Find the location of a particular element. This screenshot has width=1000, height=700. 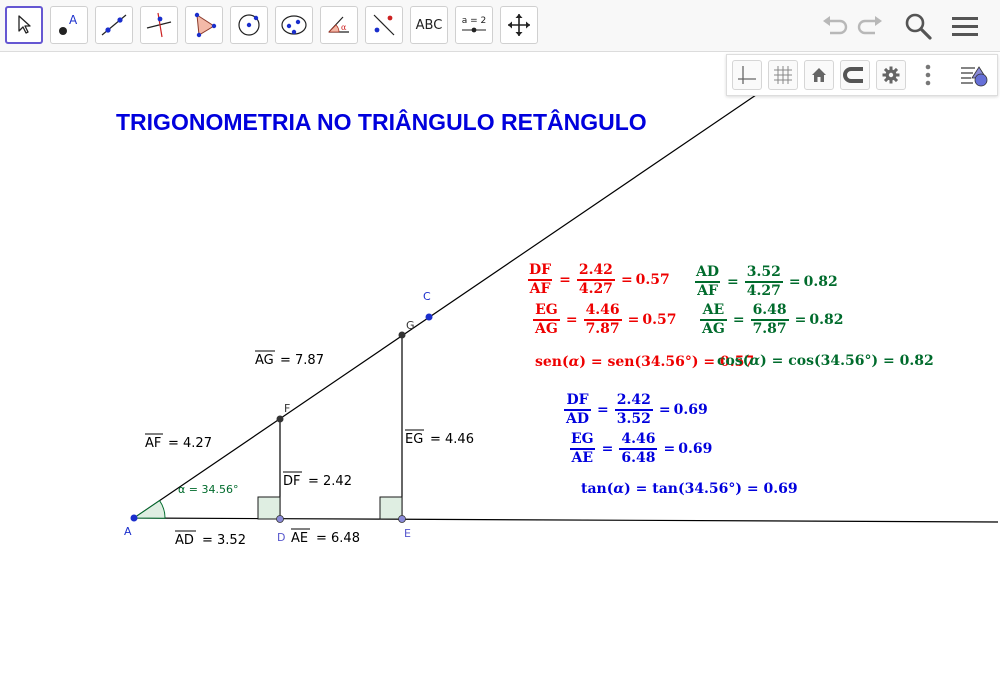

text-tool: ABC is located at coordinates (429, 25).